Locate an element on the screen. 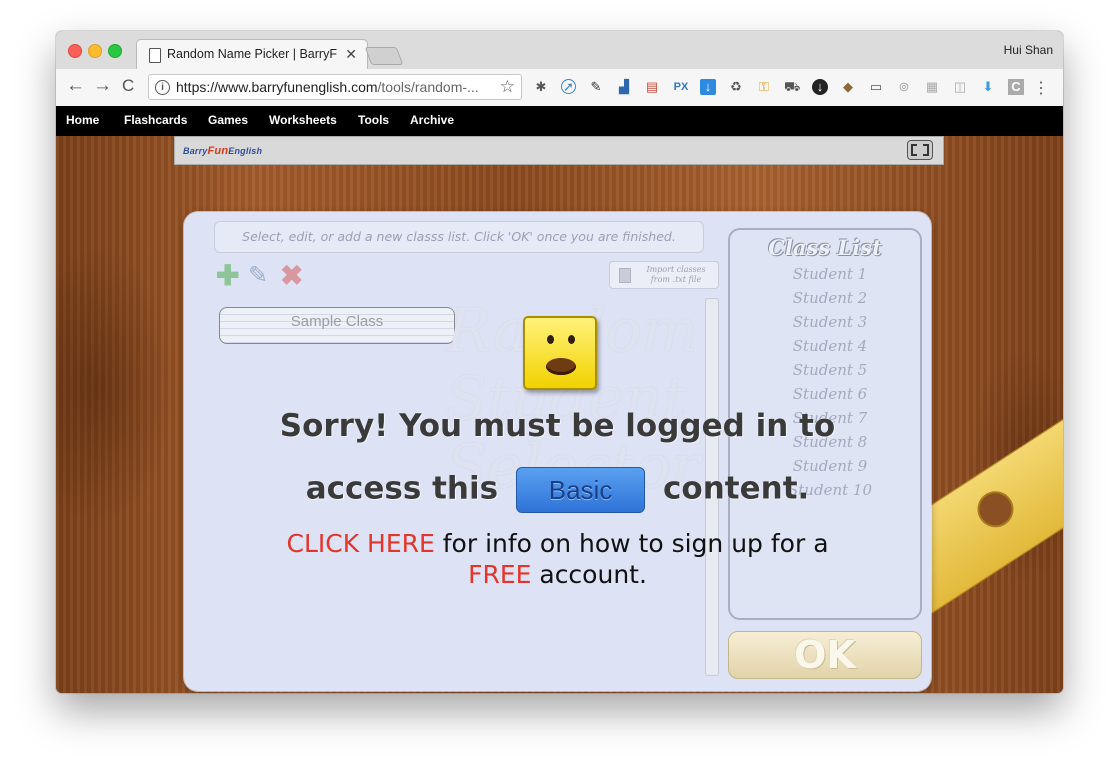 The width and height of the screenshot is (1119, 774). ext-arrow-icon: ↓ is located at coordinates (820, 87).